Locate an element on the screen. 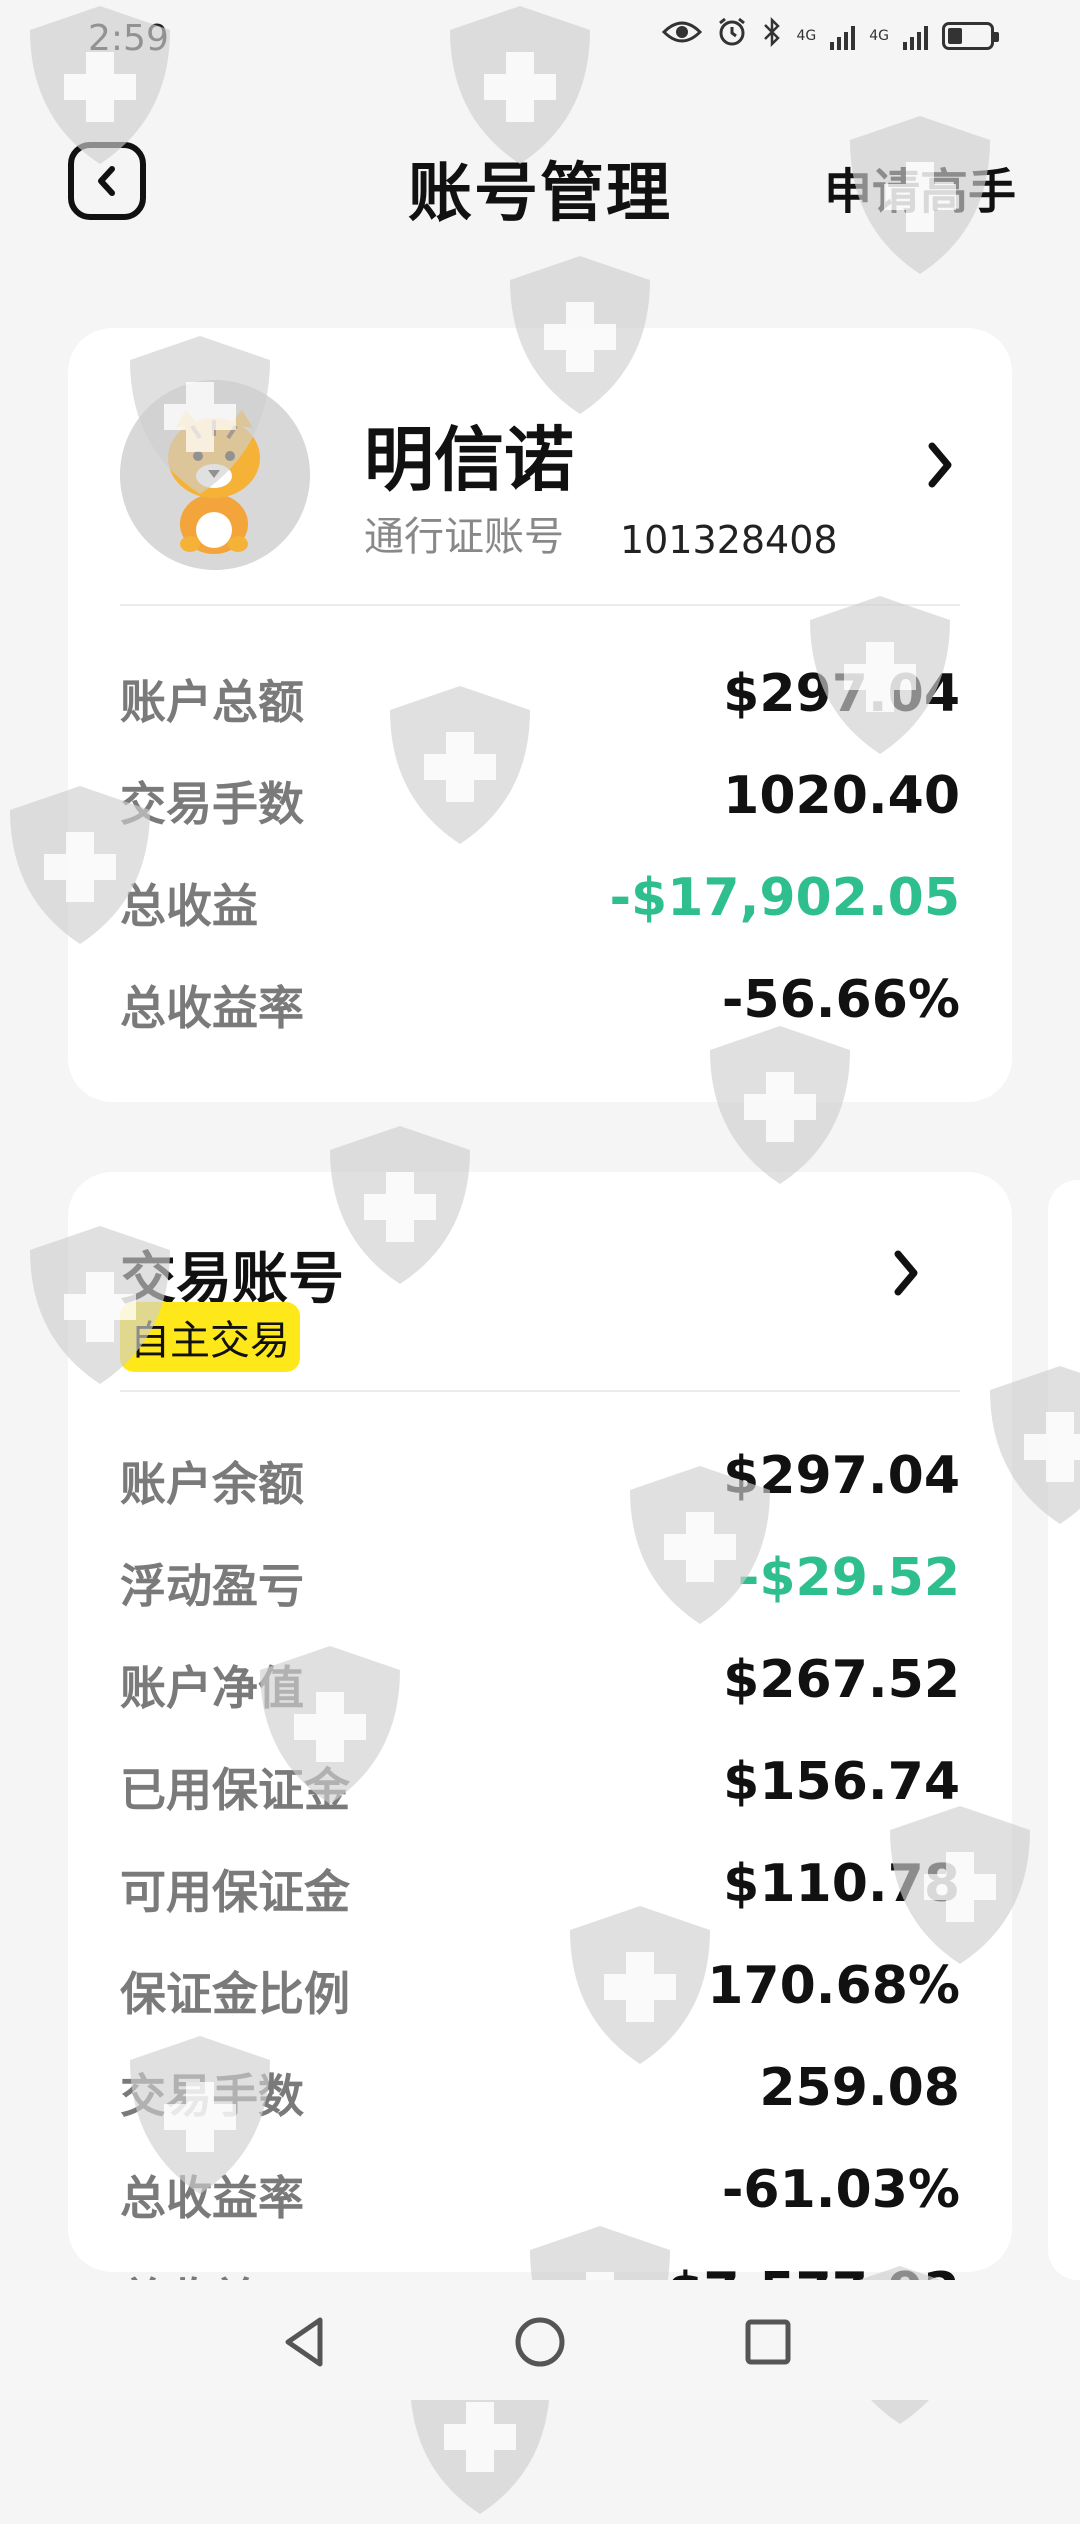 This screenshot has width=1080, height=2524. account-row-label: 已用保证金 is located at coordinates (235, 1790).